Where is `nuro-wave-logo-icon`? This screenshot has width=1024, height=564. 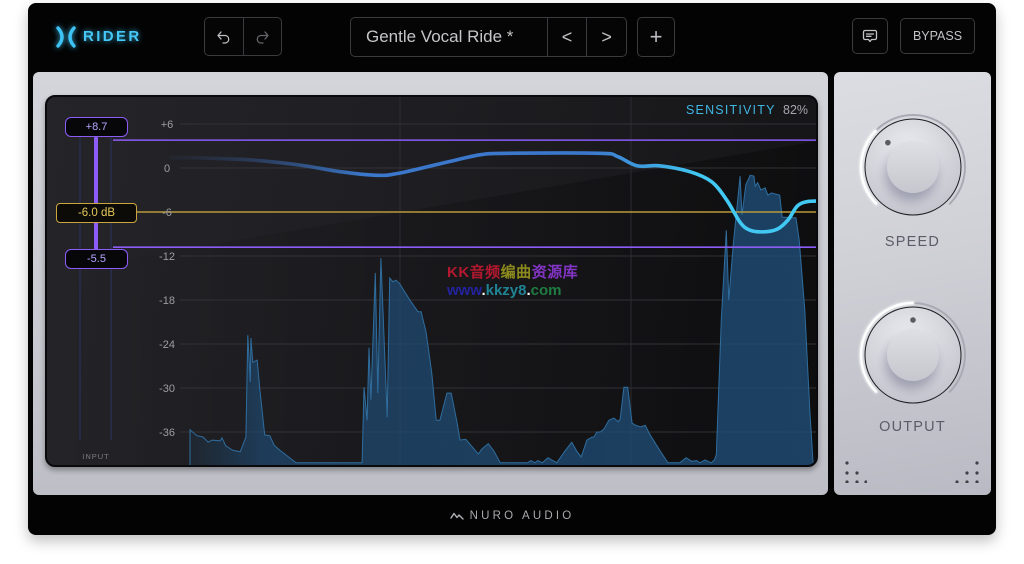
nuro-wave-logo-icon is located at coordinates (456, 516).